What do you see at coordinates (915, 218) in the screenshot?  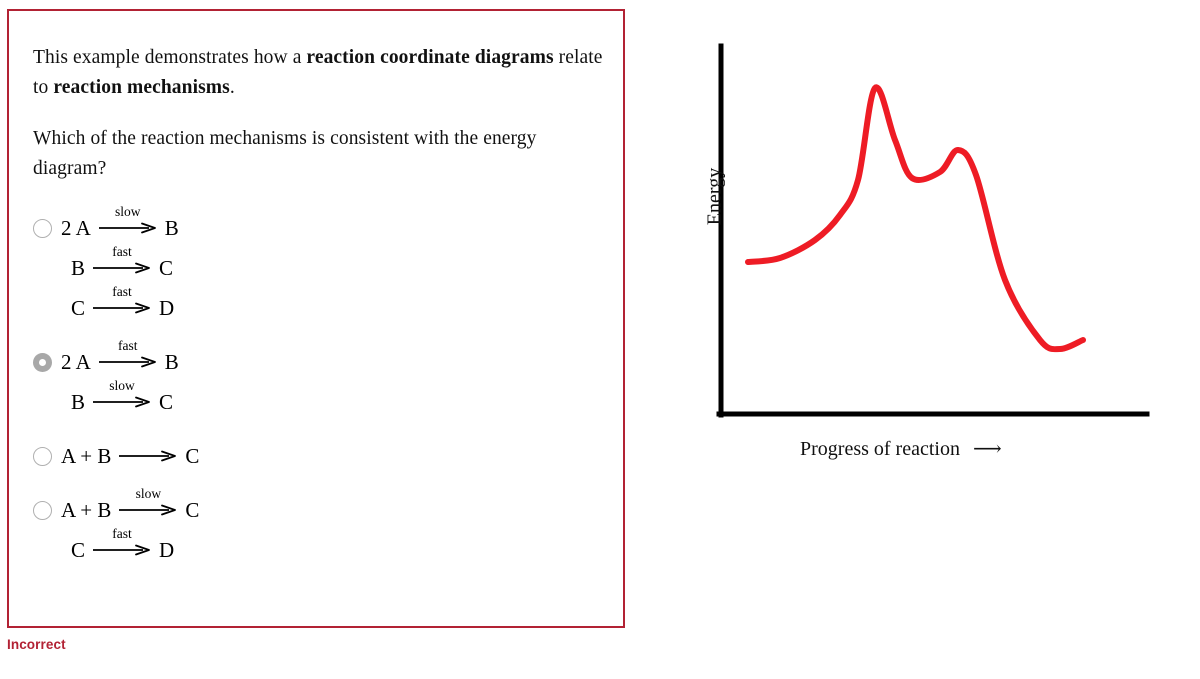 I see `energy-curve` at bounding box center [915, 218].